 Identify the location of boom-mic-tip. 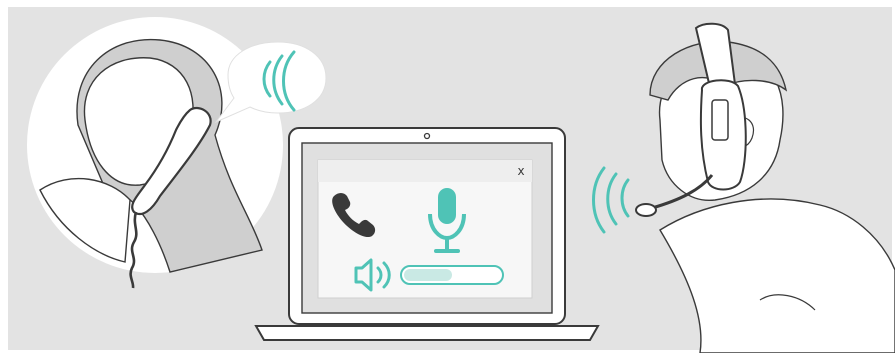
(646, 210).